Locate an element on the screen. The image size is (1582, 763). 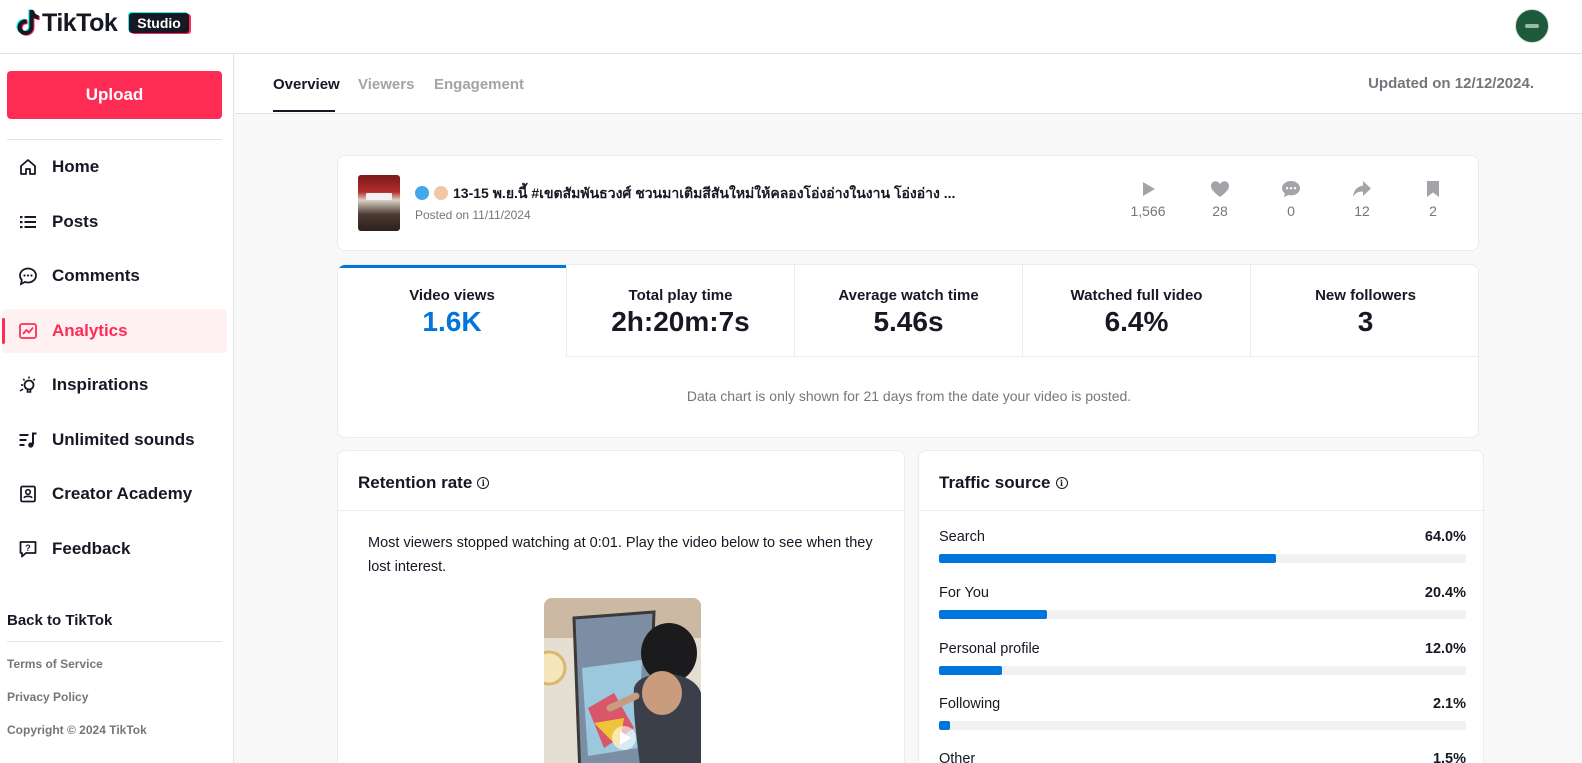
sidebar-item-inspirations: Inspirations is located at coordinates (114, 385).